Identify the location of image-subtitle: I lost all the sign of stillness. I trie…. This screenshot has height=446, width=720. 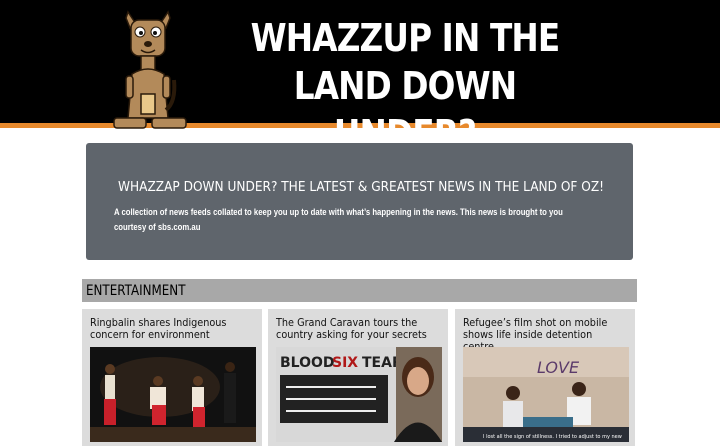
(552, 437).